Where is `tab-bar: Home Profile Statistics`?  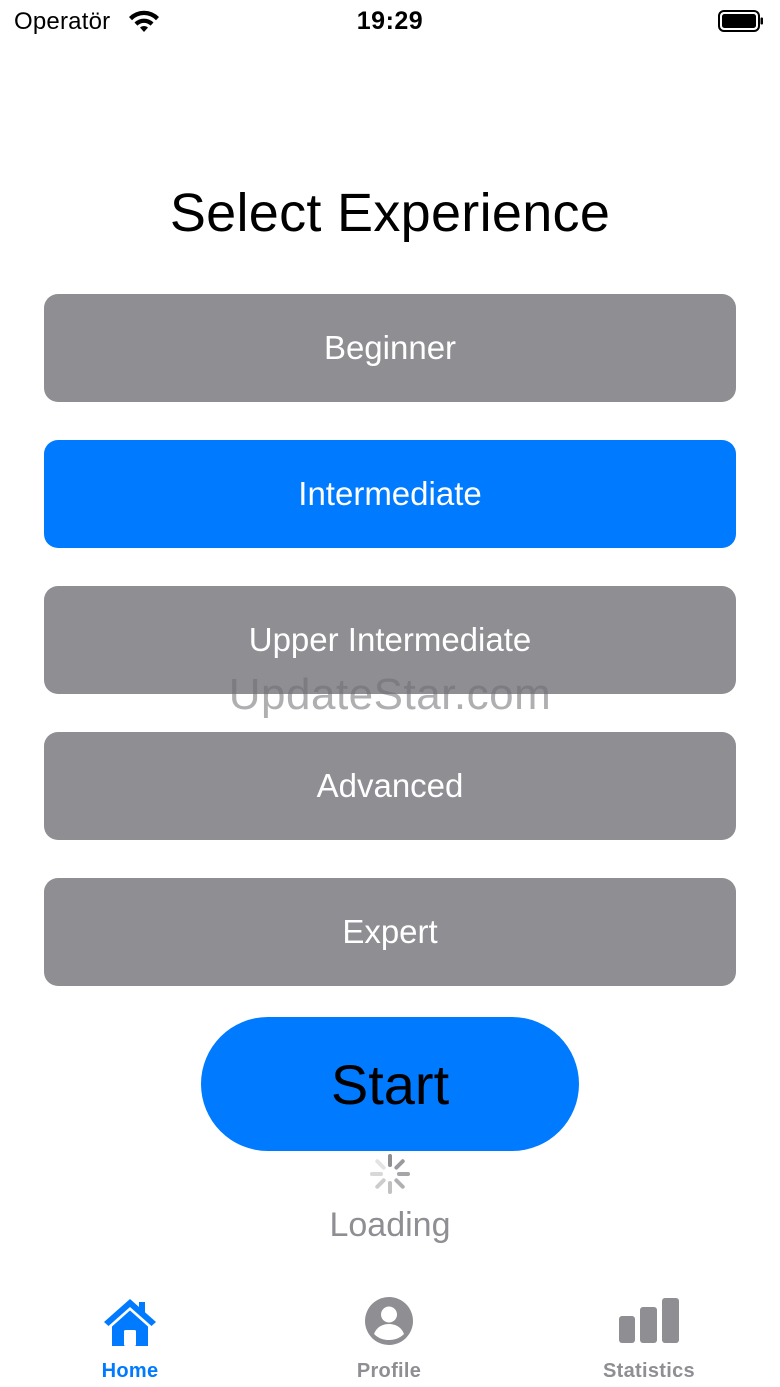 tab-bar: Home Profile Statistics is located at coordinates (390, 1338).